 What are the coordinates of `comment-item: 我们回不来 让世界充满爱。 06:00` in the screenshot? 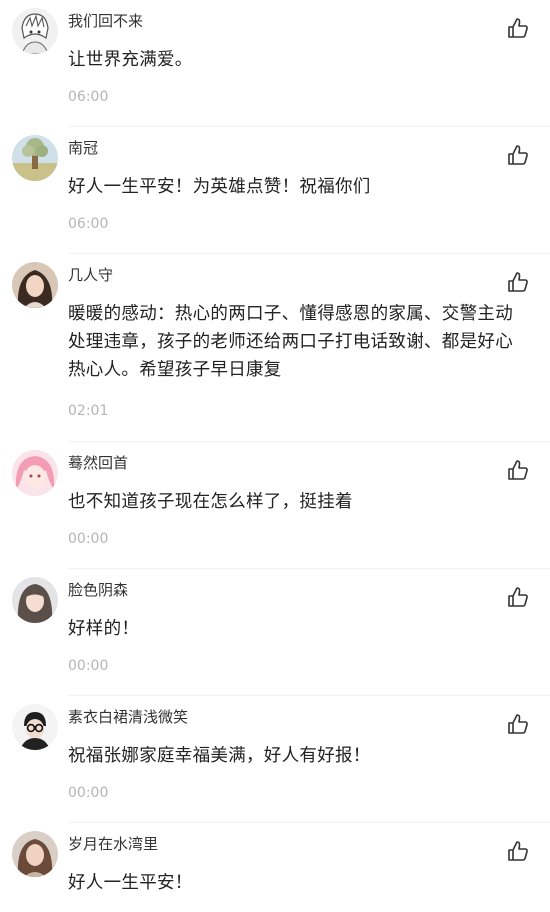 It's located at (275, 63).